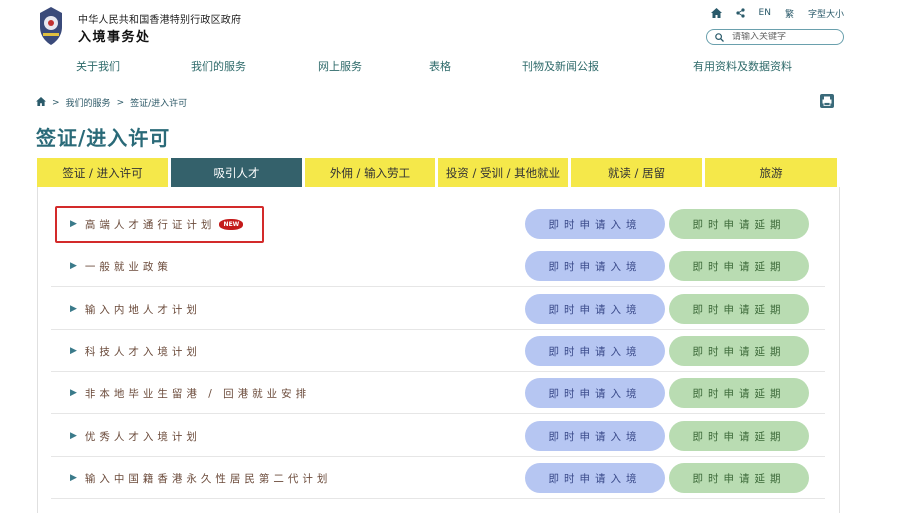 The height and width of the screenshot is (513, 900). I want to click on scheme-link: ▶ 输入中国籍香港永久性居民第二代计划, so click(200, 478).